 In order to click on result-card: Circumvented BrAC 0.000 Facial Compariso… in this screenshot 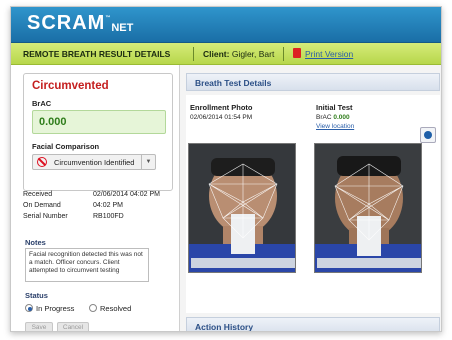, I will do `click(98, 132)`.